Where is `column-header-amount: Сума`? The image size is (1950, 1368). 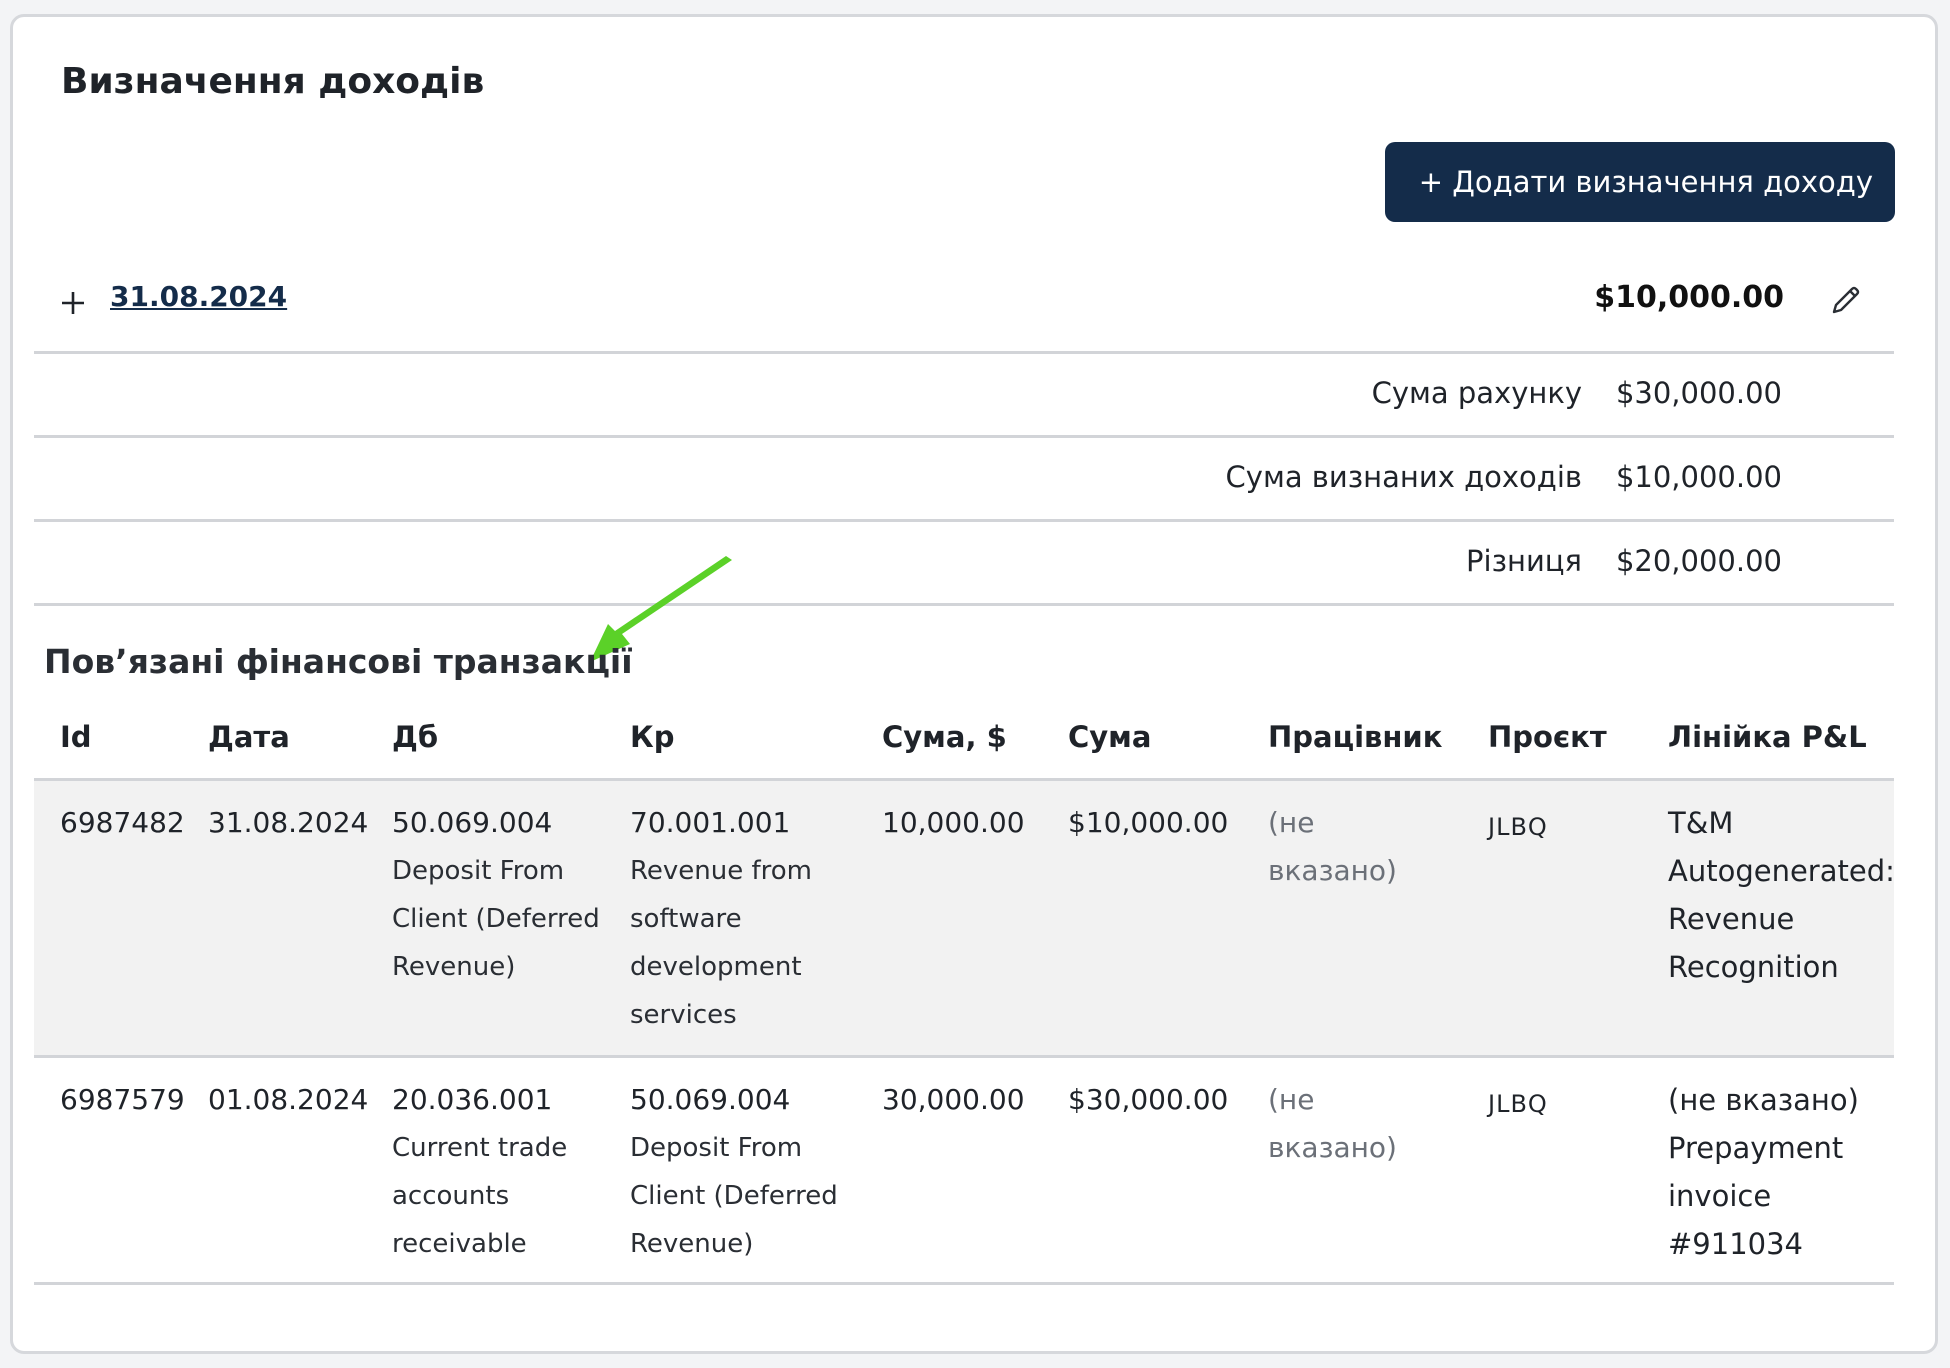
column-header-amount: Сума is located at coordinates (1109, 737).